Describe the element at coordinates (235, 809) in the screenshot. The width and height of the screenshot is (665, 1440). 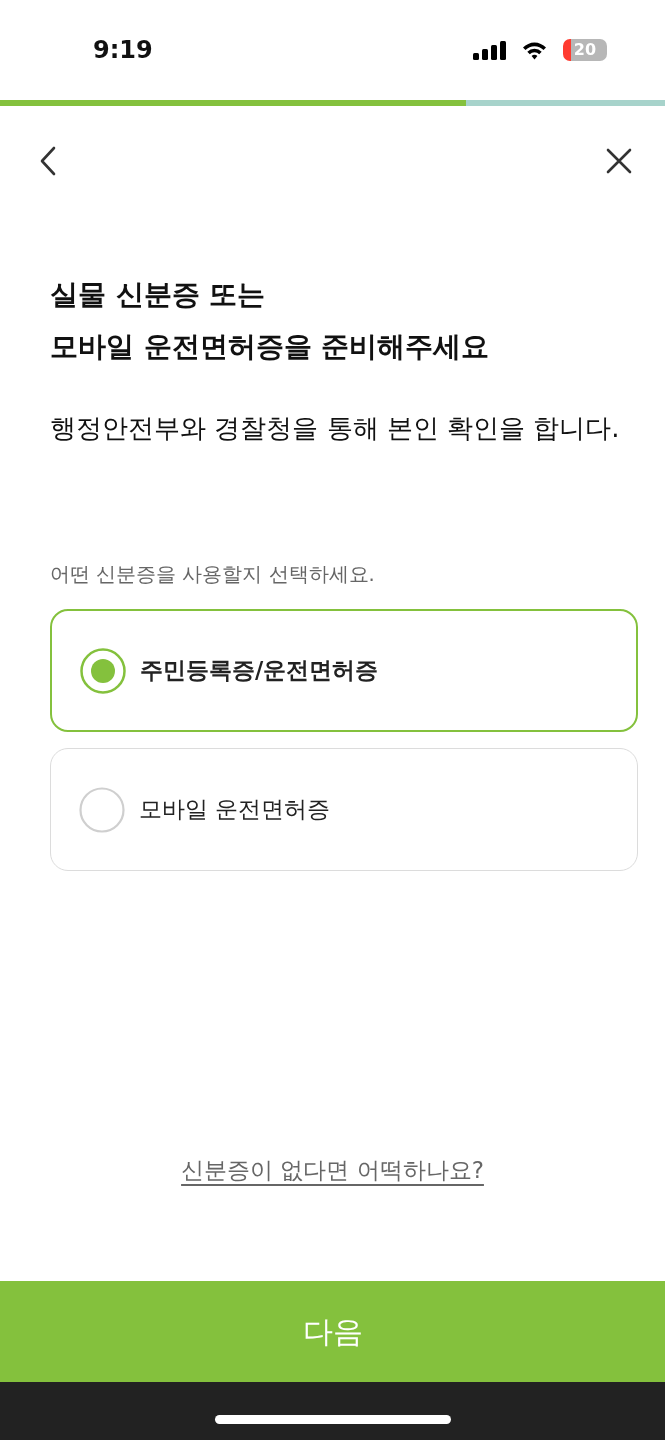
I see `option-label: 모바일 운전면허증` at that location.